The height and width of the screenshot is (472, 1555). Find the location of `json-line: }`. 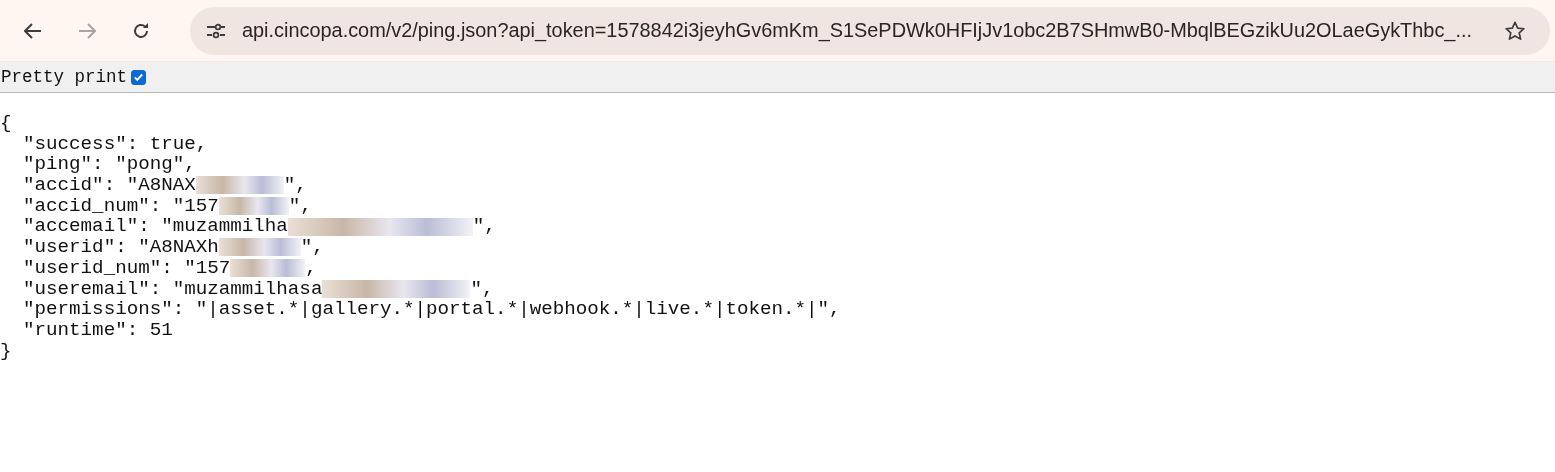

json-line: } is located at coordinates (6, 351).